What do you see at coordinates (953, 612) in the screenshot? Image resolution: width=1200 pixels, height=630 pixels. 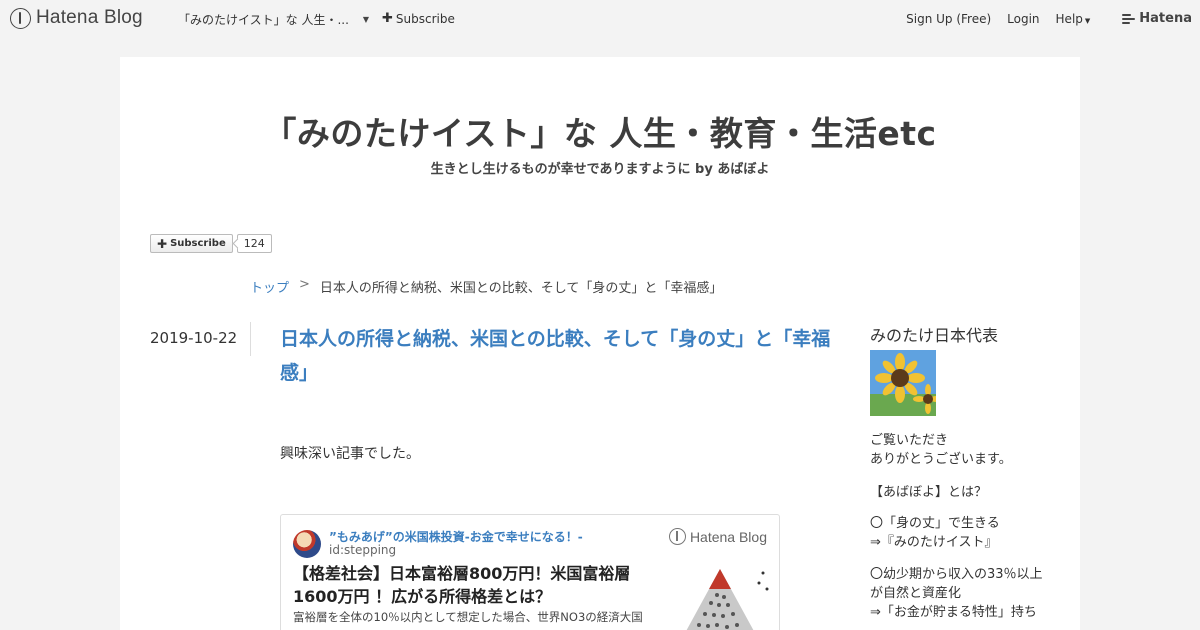 I see `sidebar-line: ⇒「お金が貯まる特性」持ち` at bounding box center [953, 612].